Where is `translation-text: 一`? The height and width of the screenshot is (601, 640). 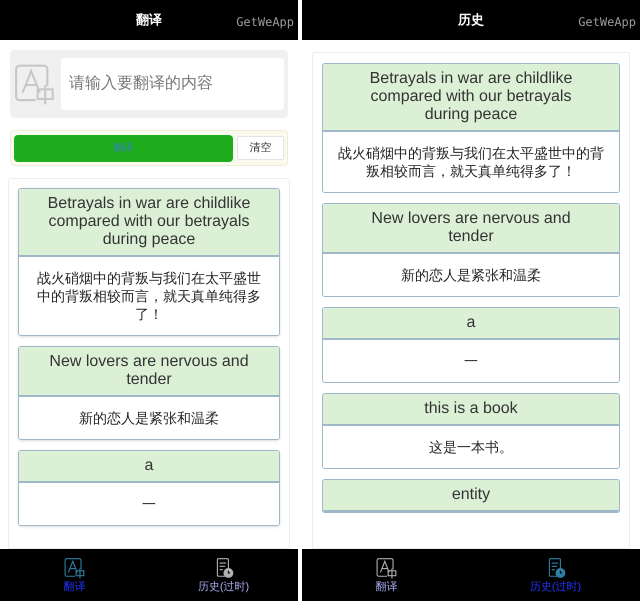 translation-text: 一 is located at coordinates (149, 504).